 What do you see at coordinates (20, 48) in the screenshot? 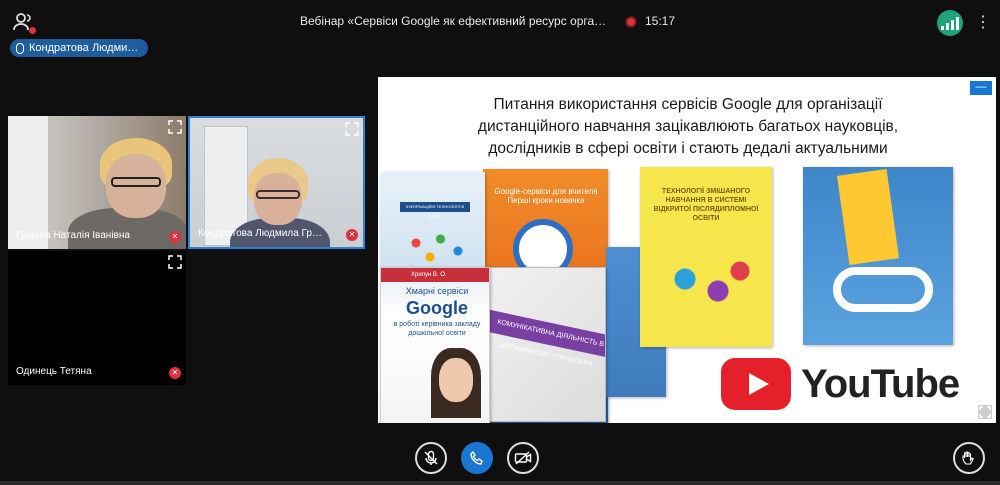
I see `microphone-icon` at bounding box center [20, 48].